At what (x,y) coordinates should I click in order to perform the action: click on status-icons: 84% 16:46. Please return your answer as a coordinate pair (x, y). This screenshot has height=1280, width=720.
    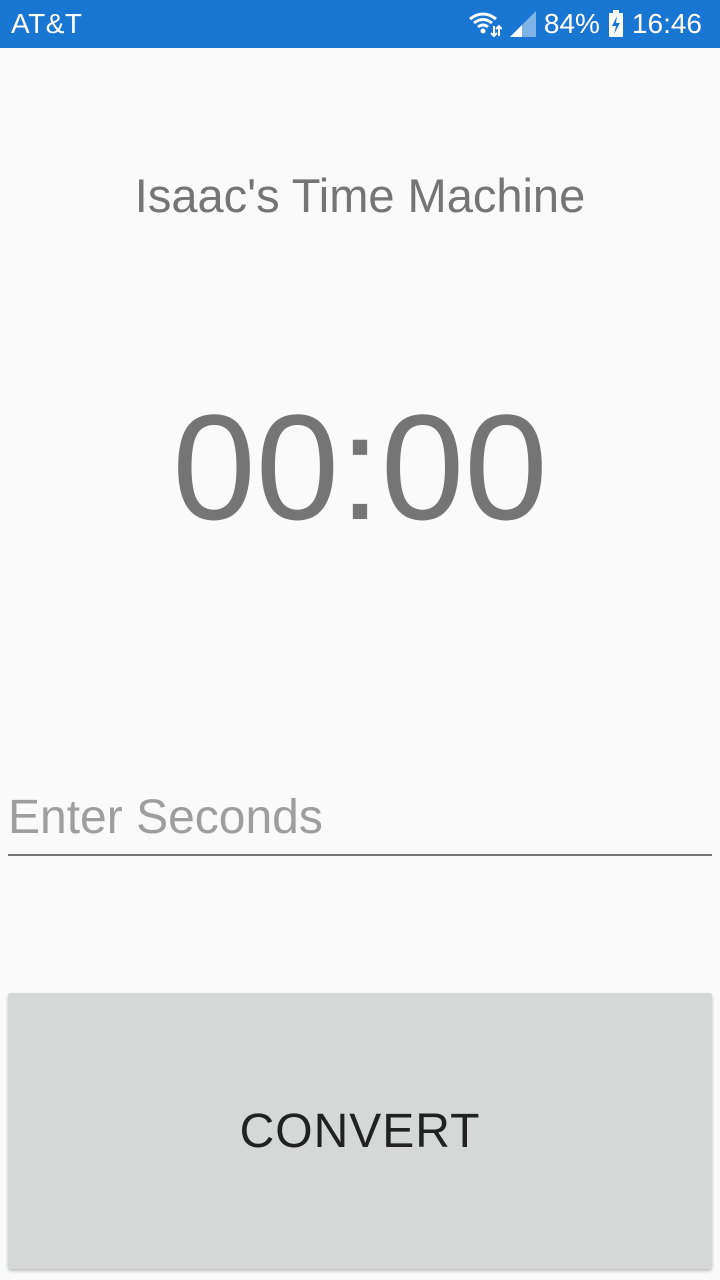
    Looking at the image, I should click on (585, 24).